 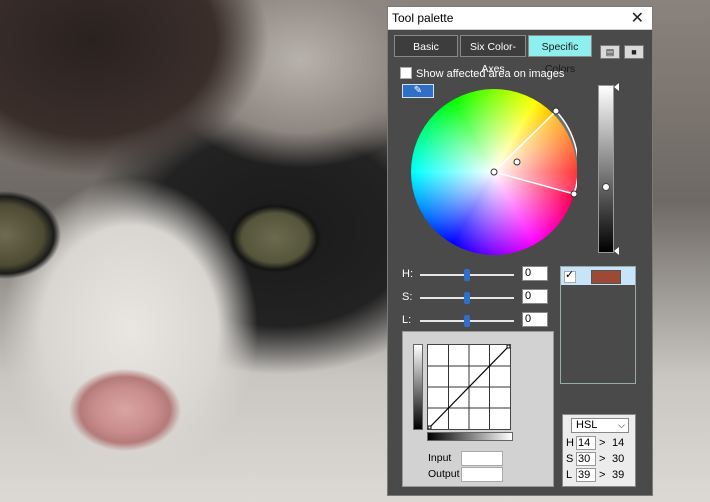 What do you see at coordinates (482, 458) in the screenshot?
I see `input-field` at bounding box center [482, 458].